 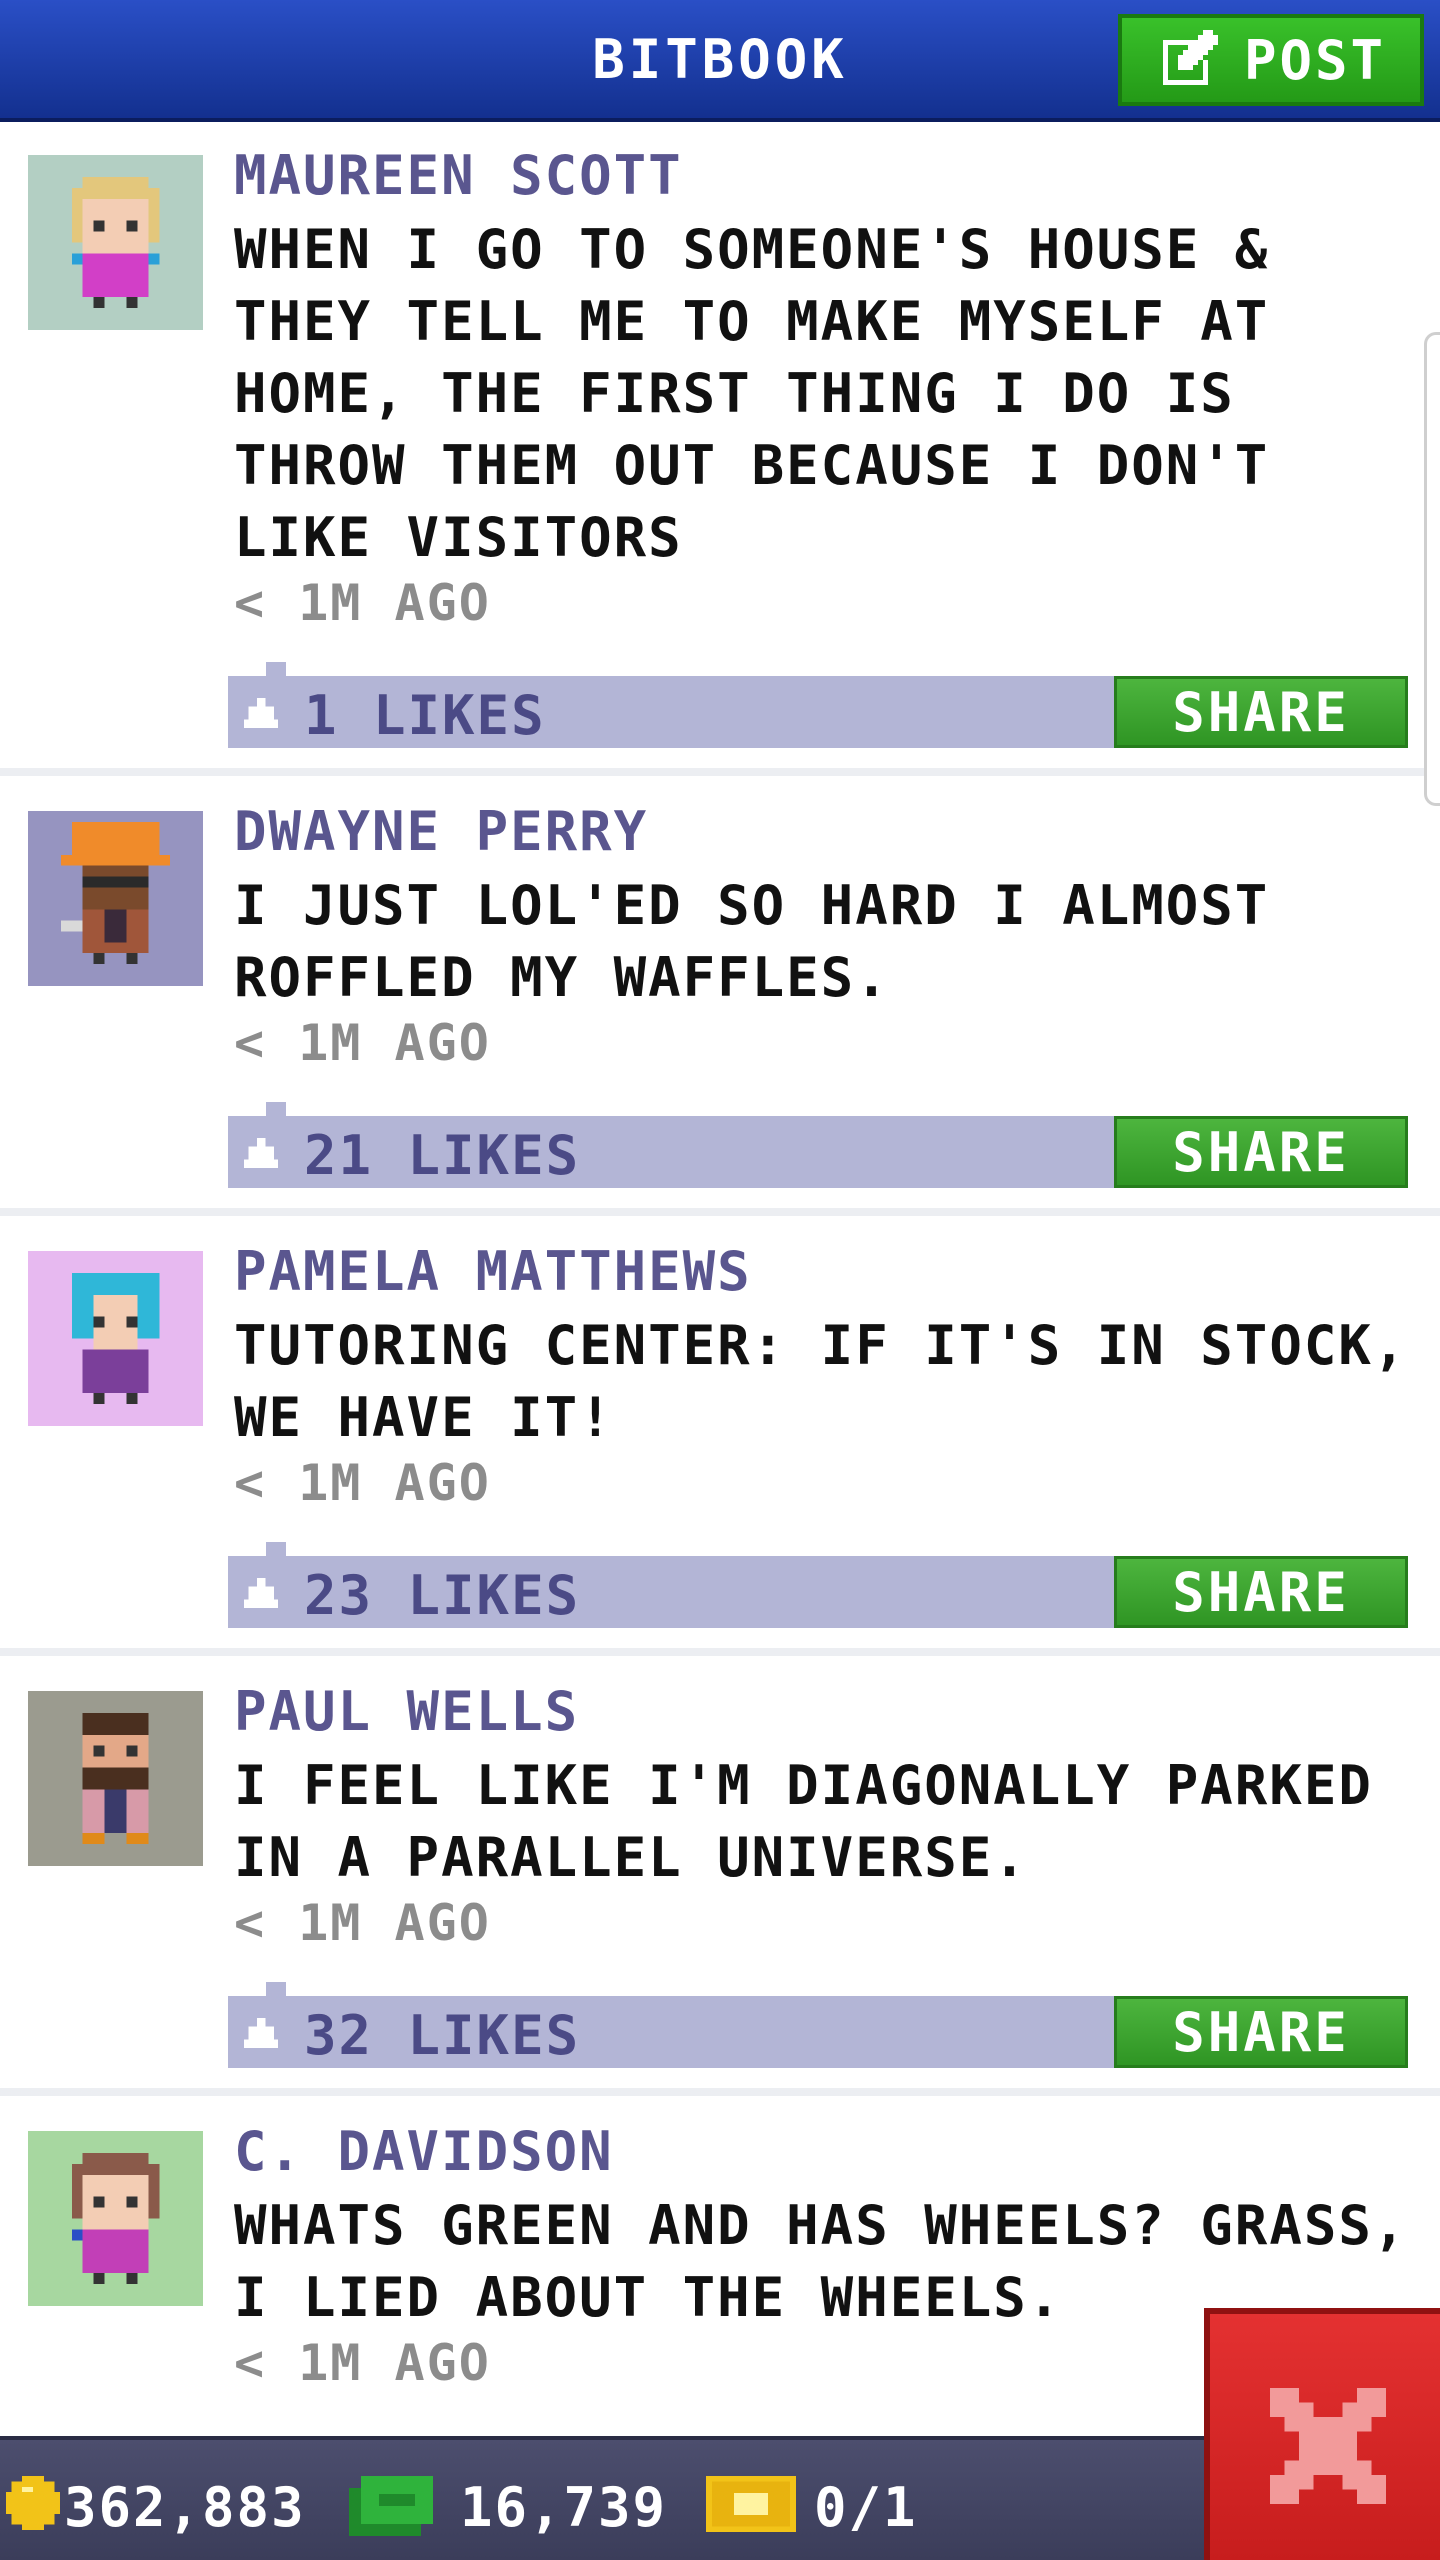 I want to click on tickets-count: 0/1, so click(x=866, y=2507).